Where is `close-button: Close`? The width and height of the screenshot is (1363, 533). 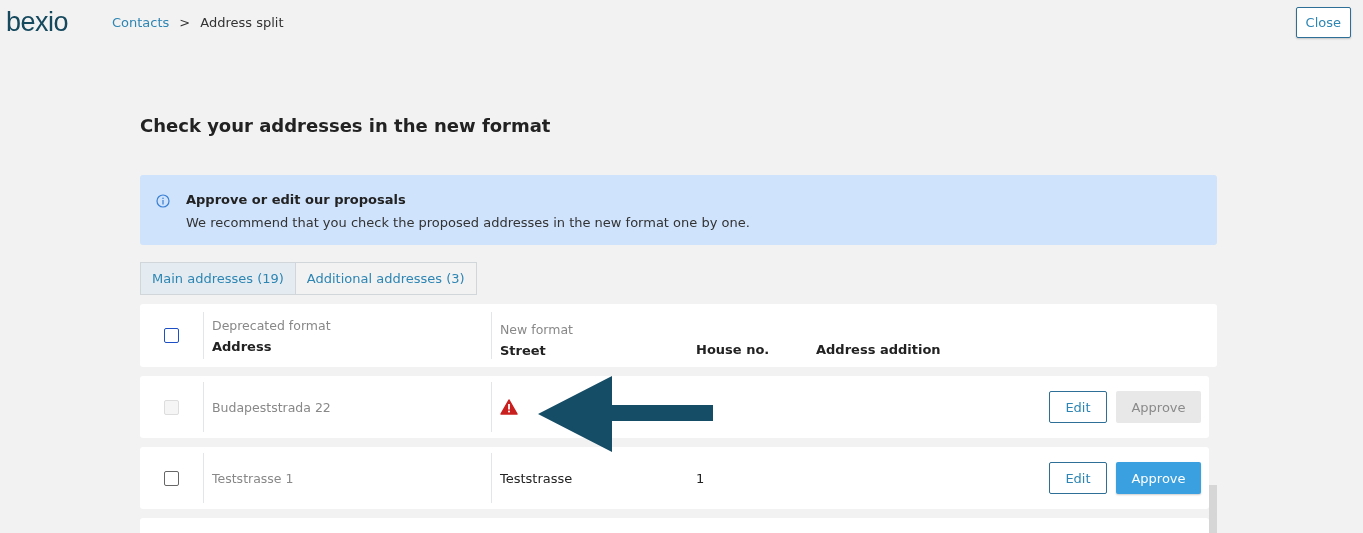
close-button: Close is located at coordinates (1323, 22).